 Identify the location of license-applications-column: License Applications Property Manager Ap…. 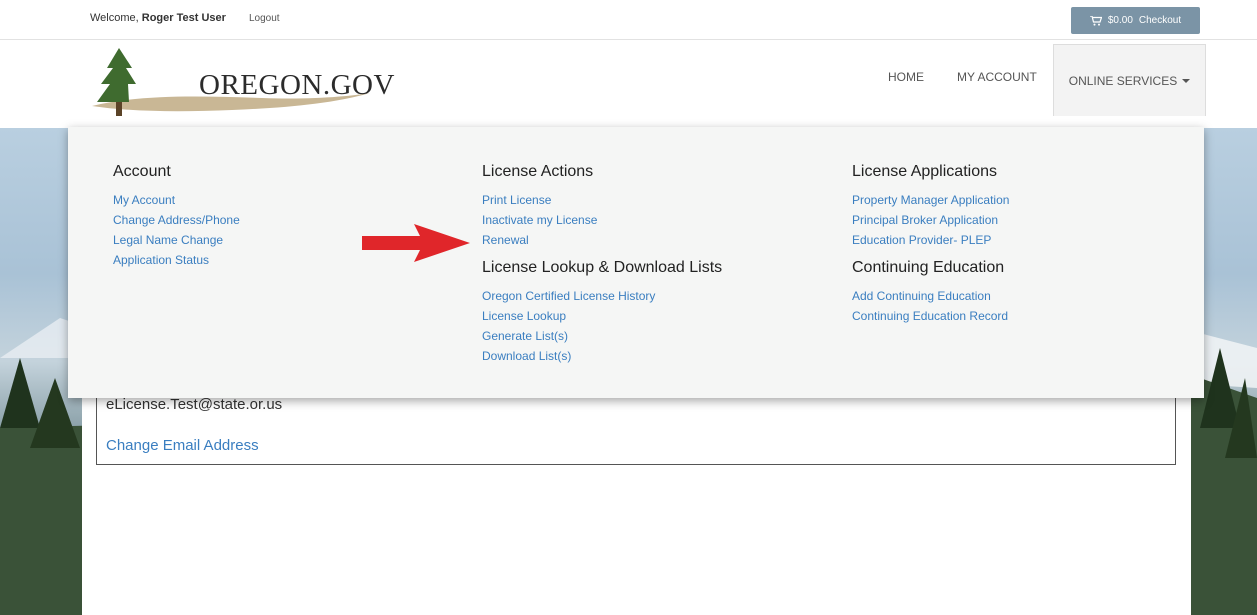
(930, 244).